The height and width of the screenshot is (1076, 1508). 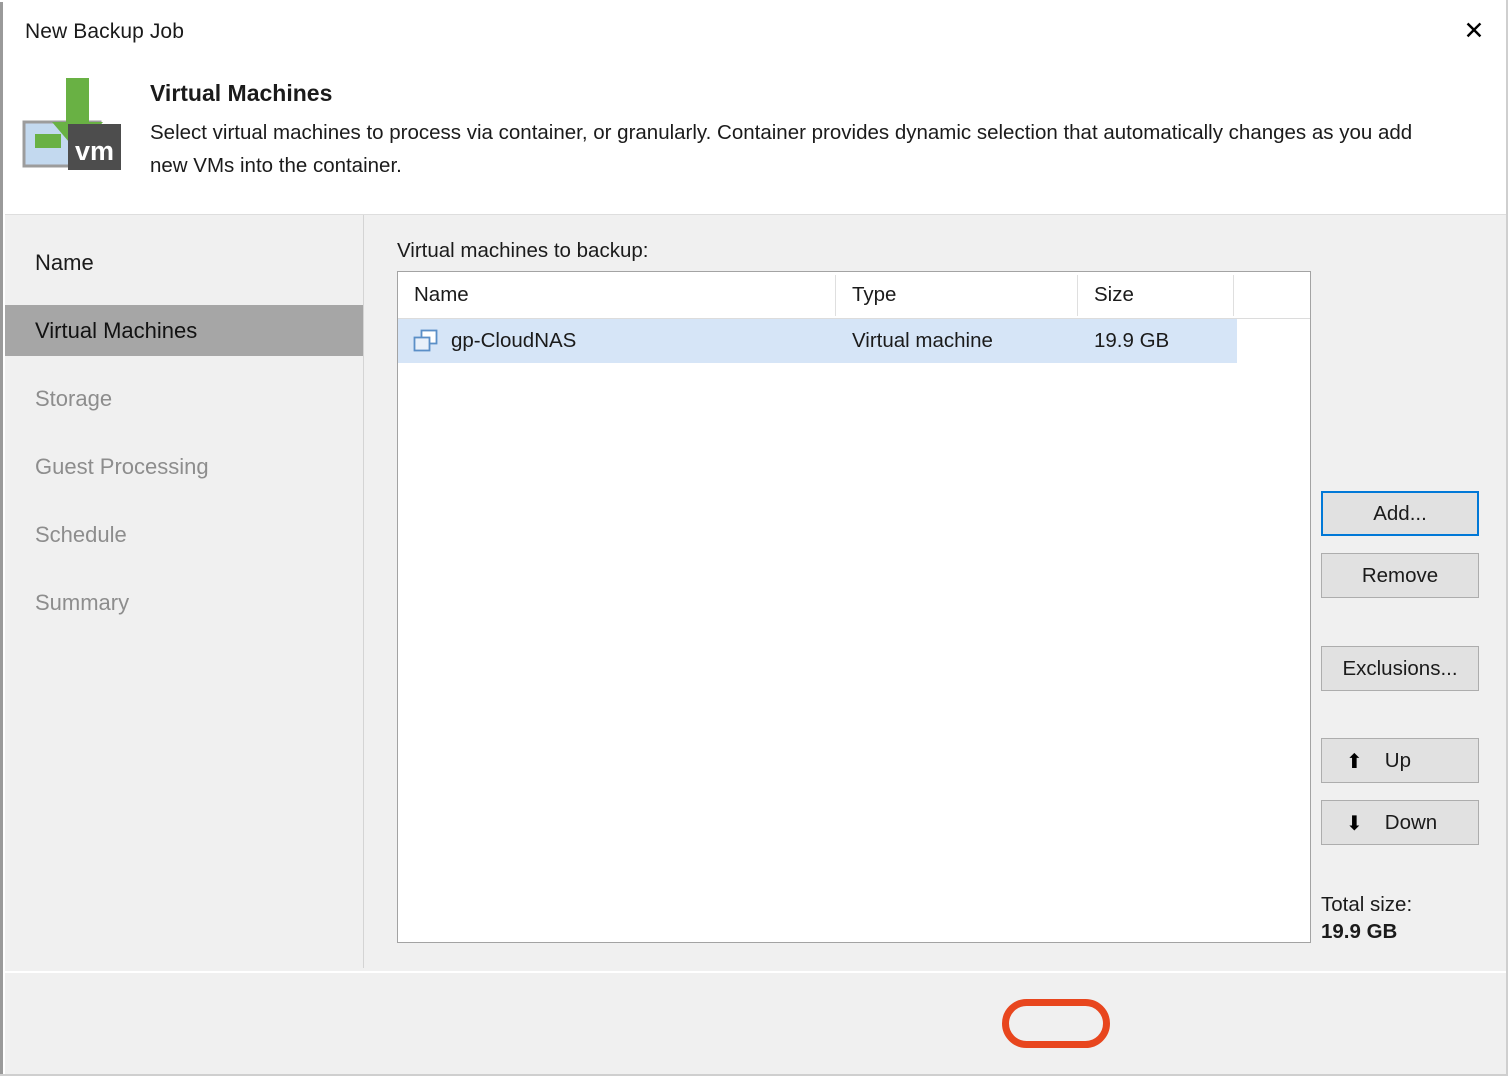 I want to click on column-header-label: Type, so click(x=874, y=294).